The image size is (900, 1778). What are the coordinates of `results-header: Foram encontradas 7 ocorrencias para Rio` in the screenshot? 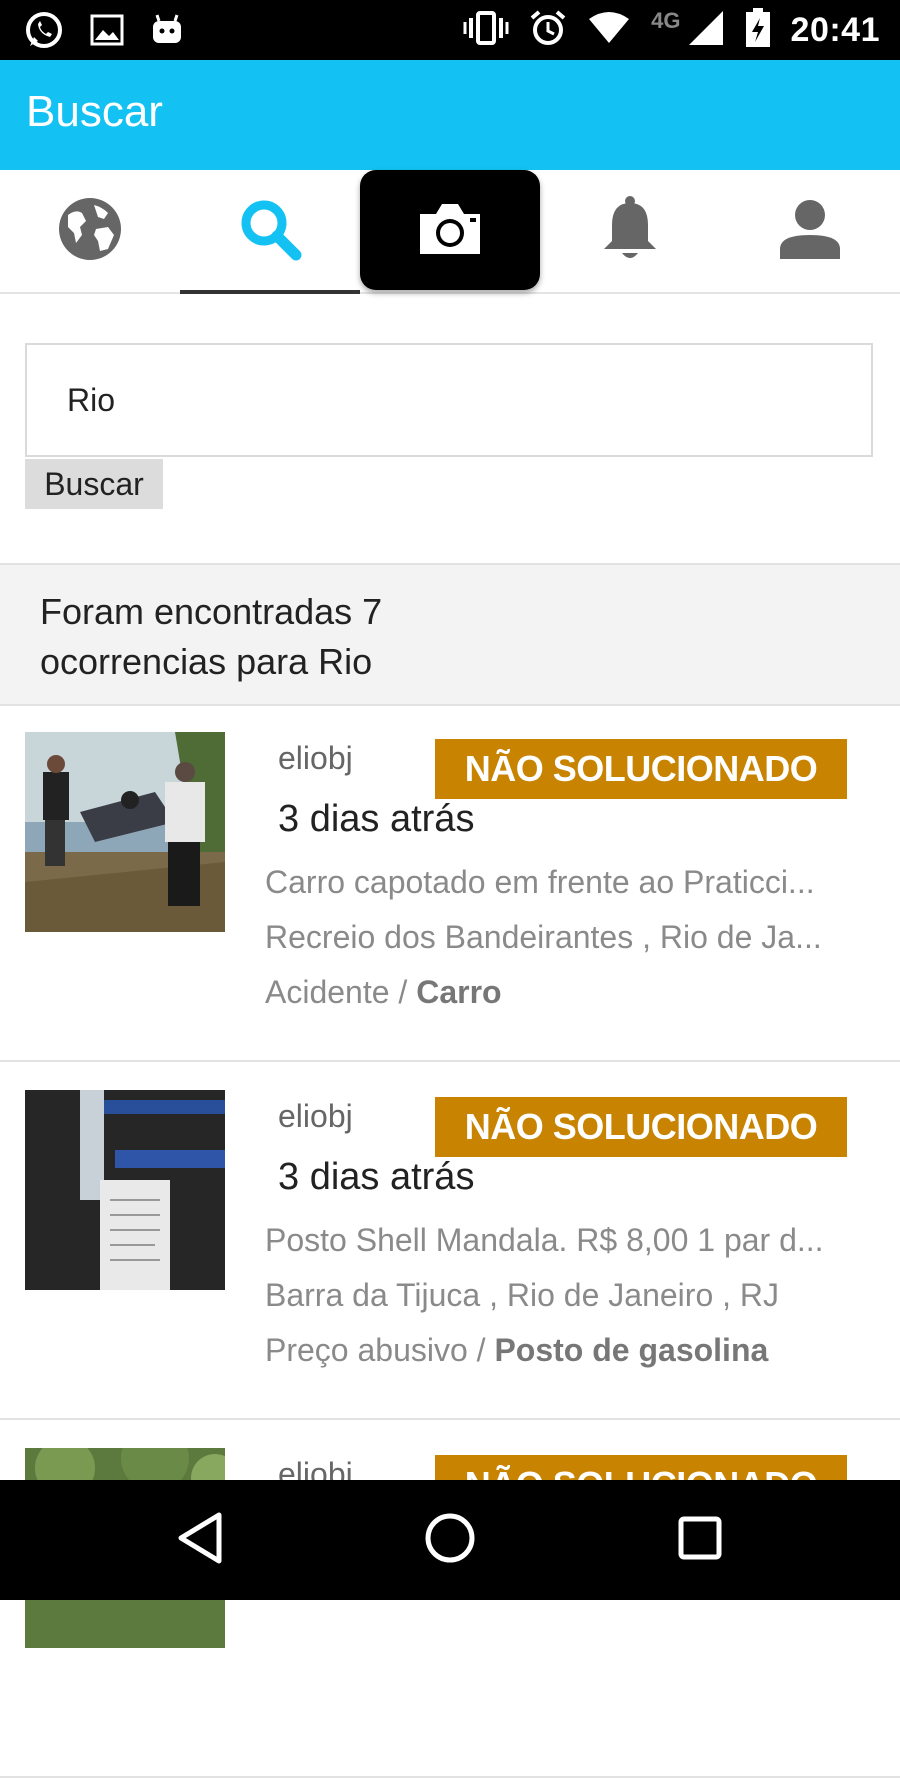 It's located at (450, 634).